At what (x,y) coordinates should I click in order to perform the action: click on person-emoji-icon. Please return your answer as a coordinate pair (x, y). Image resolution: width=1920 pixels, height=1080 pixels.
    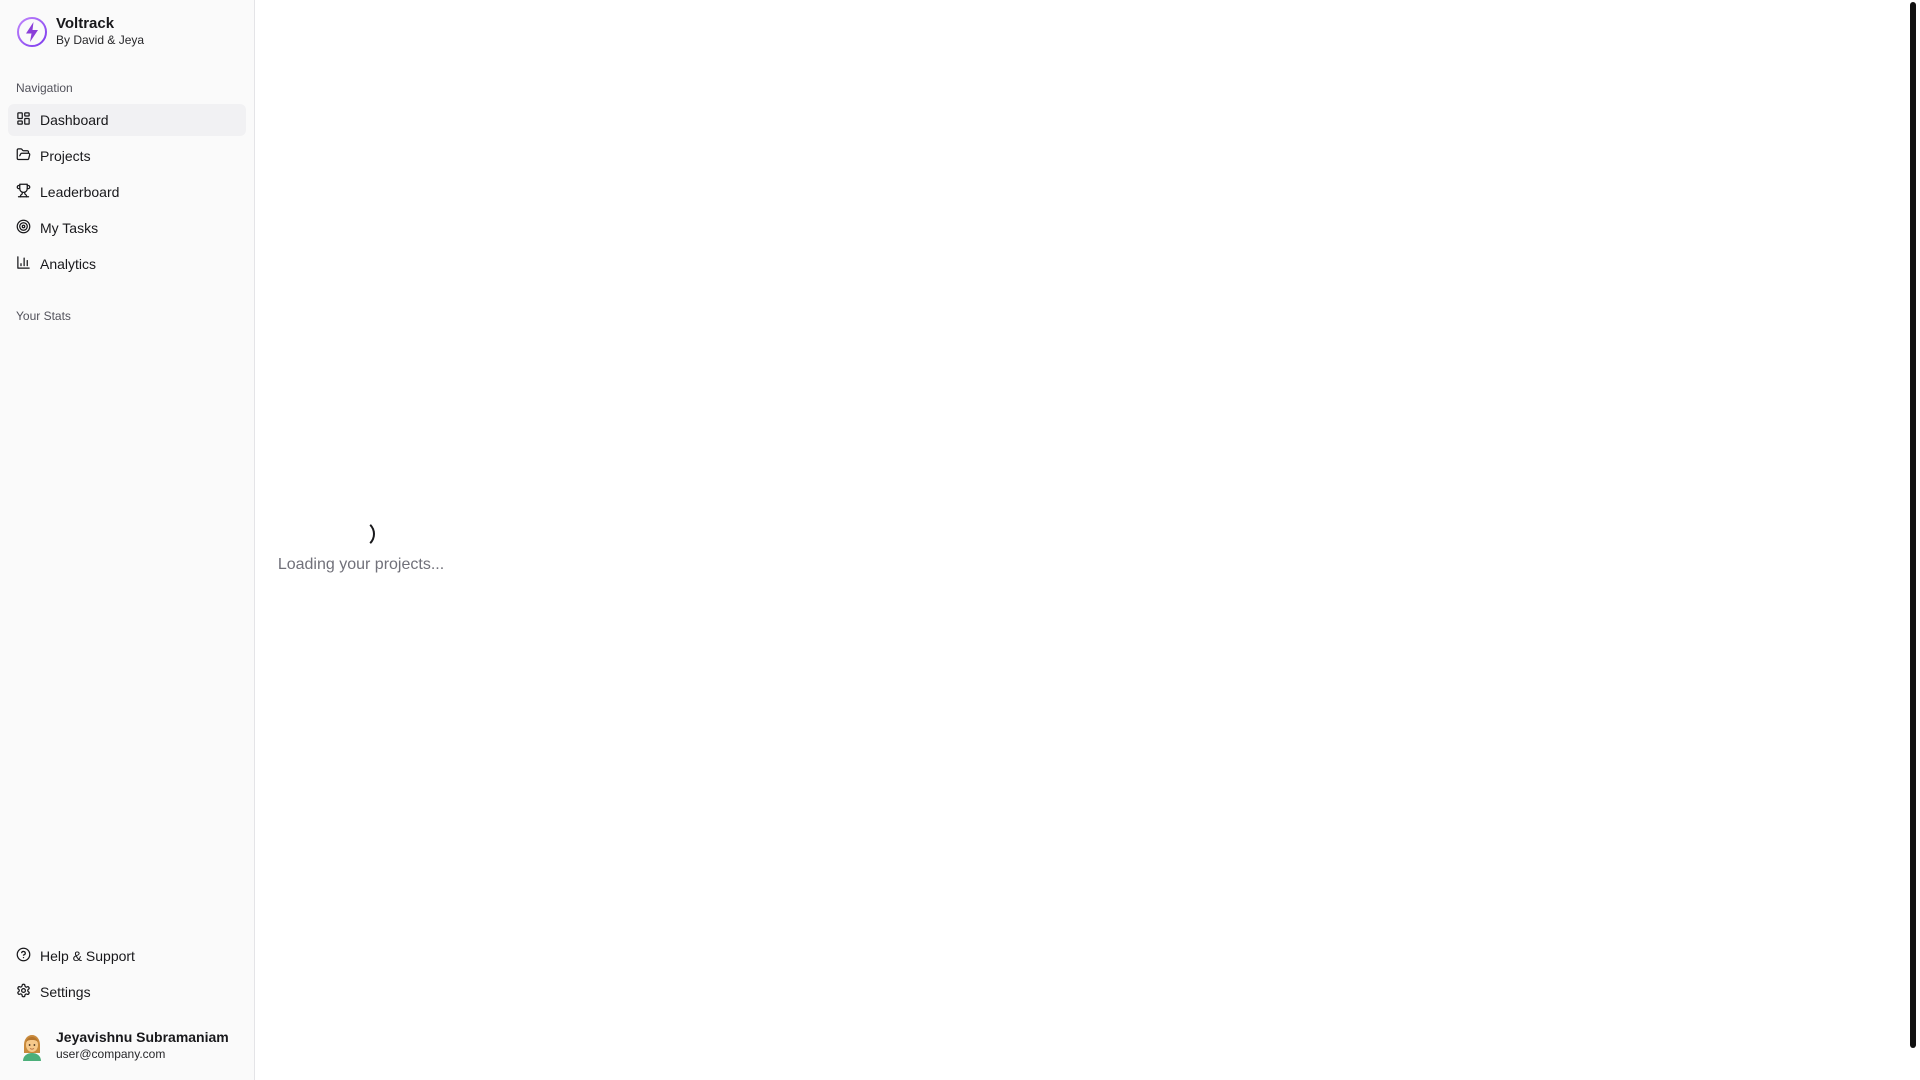
    Looking at the image, I should click on (32, 1048).